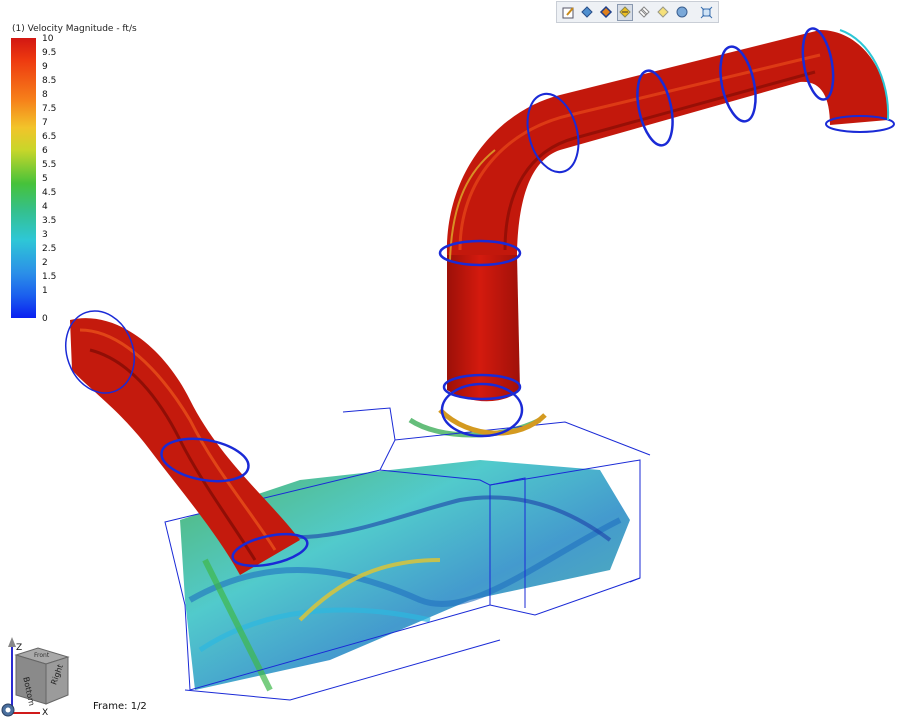  I want to click on smooth-shaded-icon, so click(682, 12).